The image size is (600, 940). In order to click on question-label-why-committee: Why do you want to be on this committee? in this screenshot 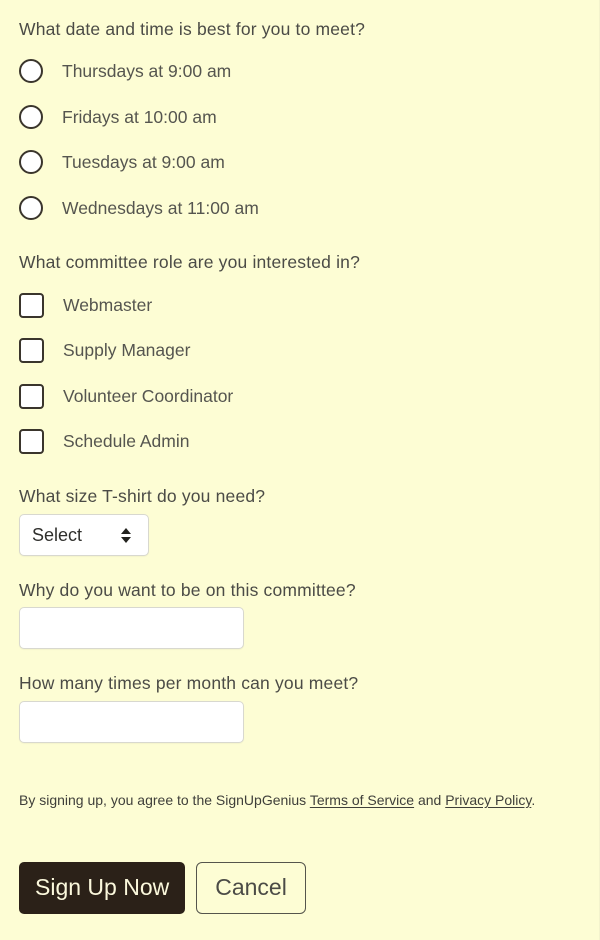, I will do `click(187, 590)`.